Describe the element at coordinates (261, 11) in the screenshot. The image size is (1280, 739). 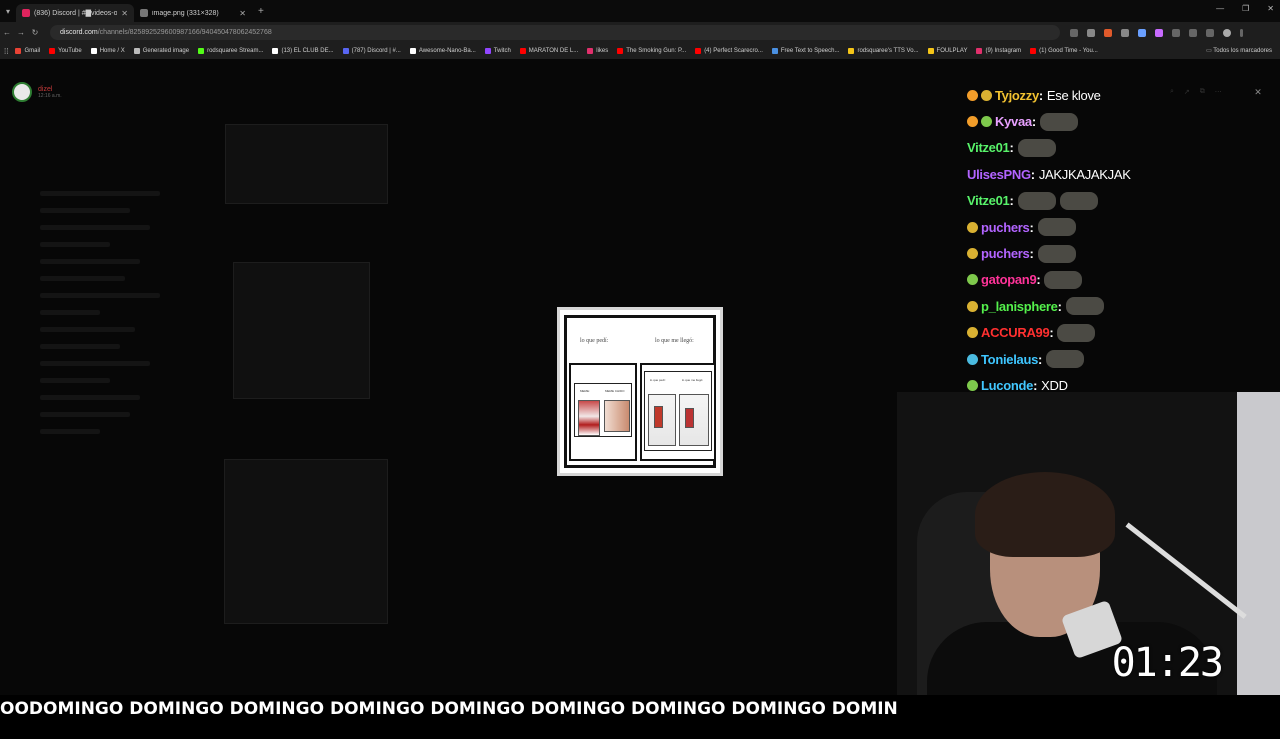
I see `new-tab-button: +` at that location.